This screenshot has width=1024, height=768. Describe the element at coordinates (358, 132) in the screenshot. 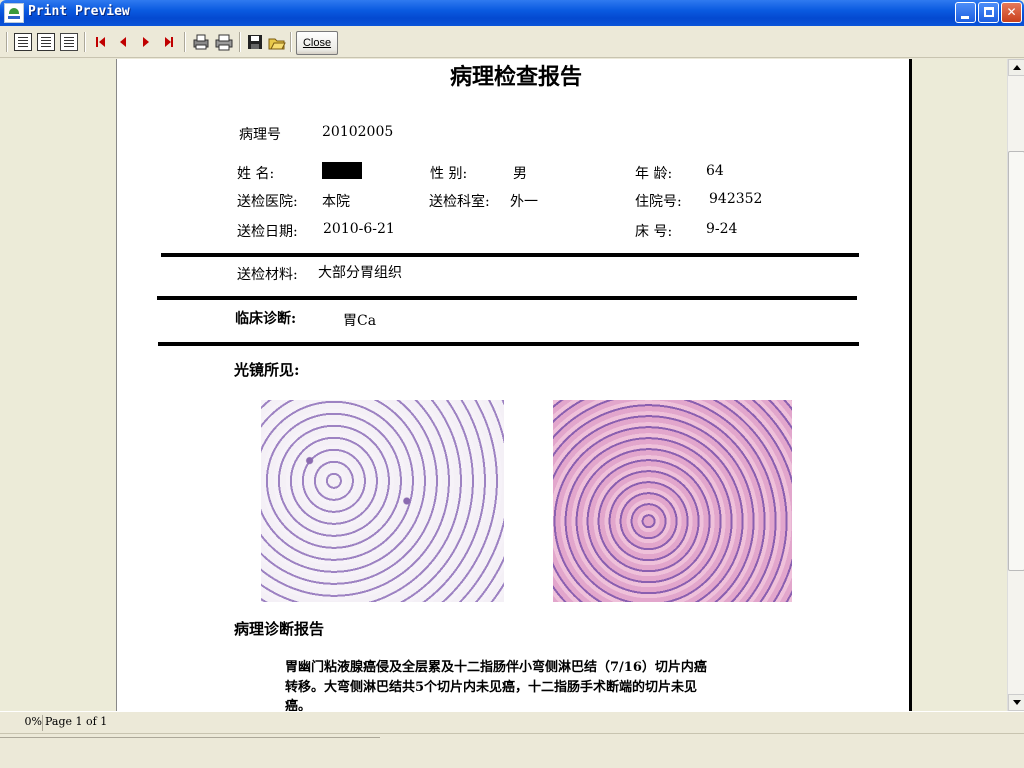

I see `pathology-no-value: 20102005` at that location.